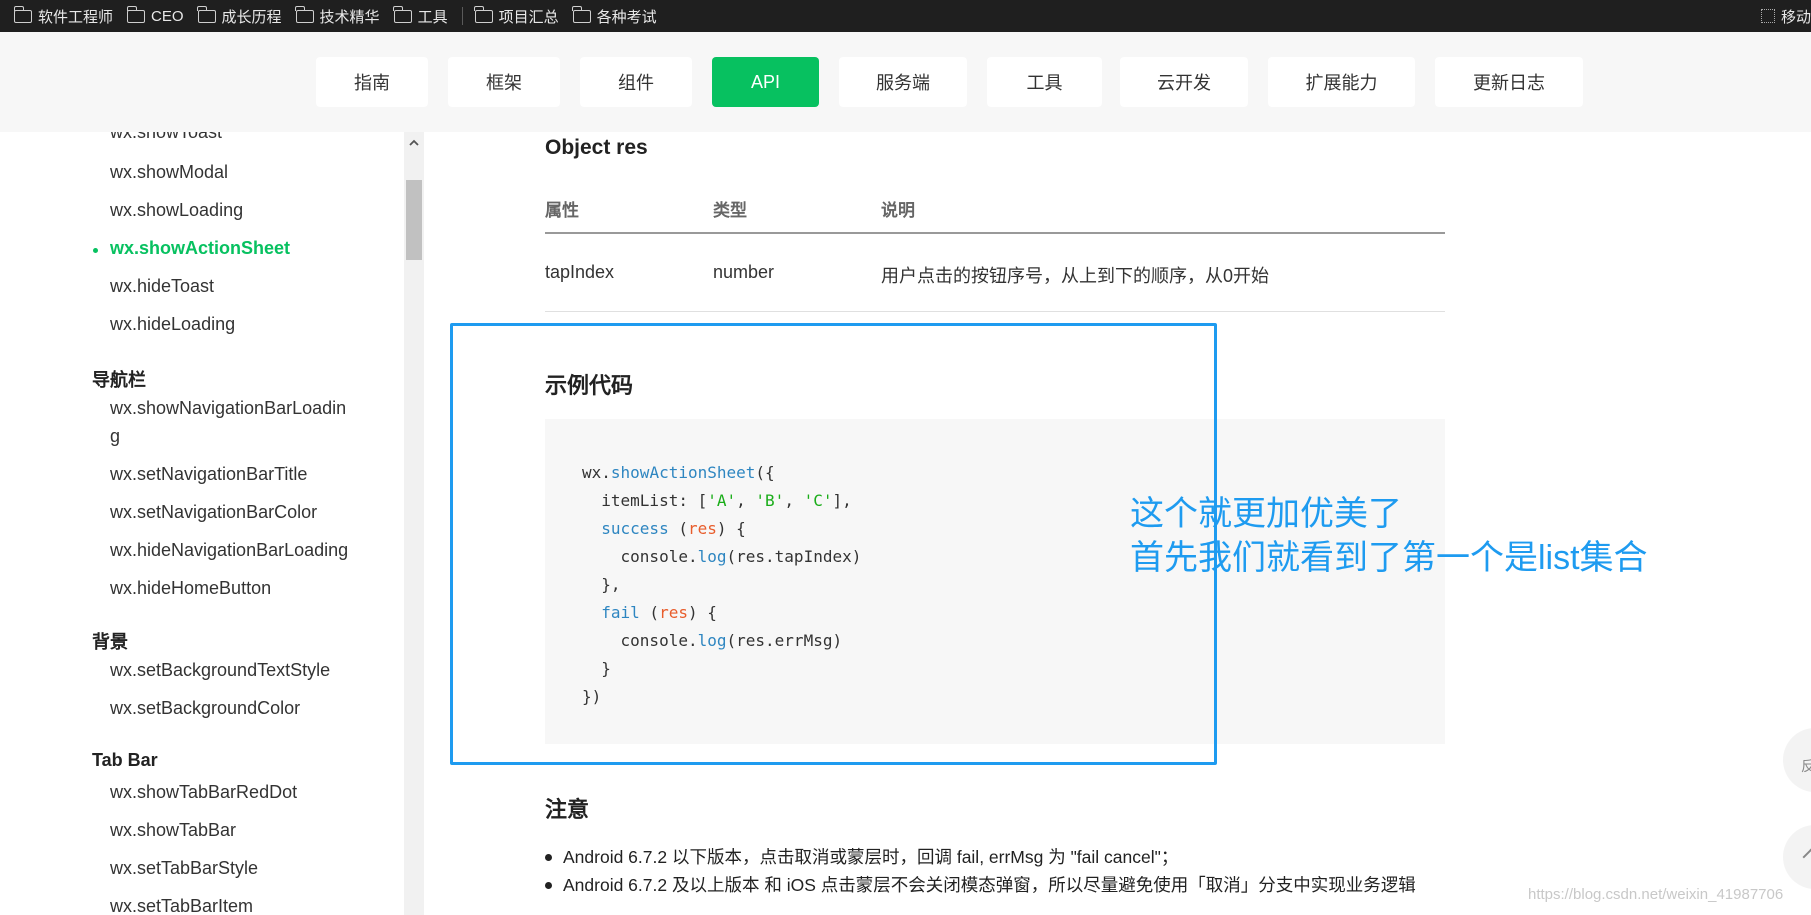 This screenshot has height=915, width=1811. I want to click on sidebar-section-navbar: 导航栏, so click(119, 380).